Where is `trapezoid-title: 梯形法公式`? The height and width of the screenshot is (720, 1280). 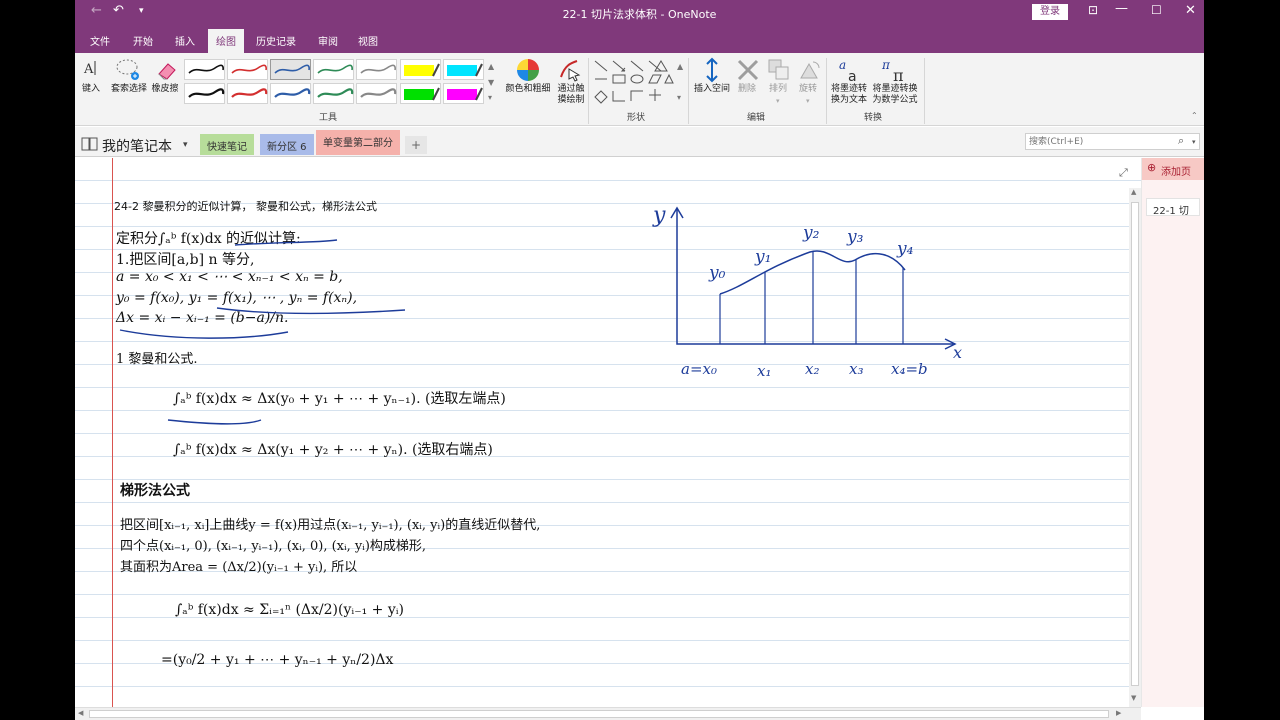
trapezoid-title: 梯形法公式 is located at coordinates (155, 491).